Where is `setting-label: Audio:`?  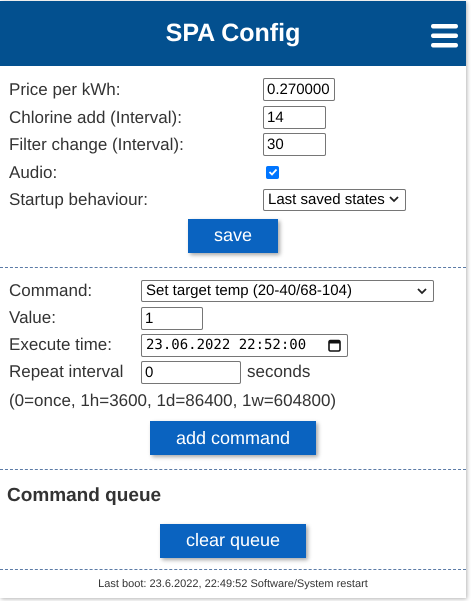
setting-label: Audio: is located at coordinates (33, 173).